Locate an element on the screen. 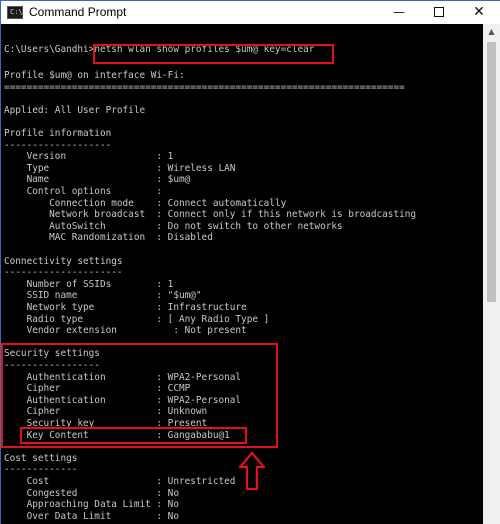 The width and height of the screenshot is (500, 524). console-line: Version : 1 is located at coordinates (89, 157).